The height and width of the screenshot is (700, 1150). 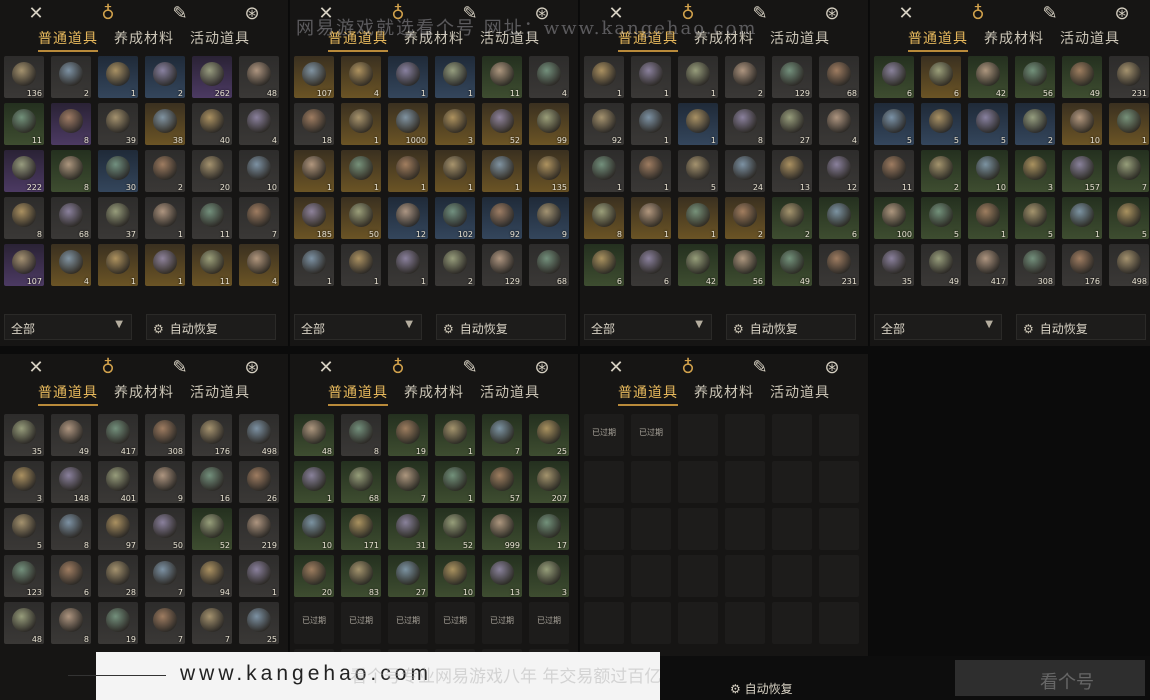 What do you see at coordinates (24, 171) in the screenshot?
I see `item-slot: 222` at bounding box center [24, 171].